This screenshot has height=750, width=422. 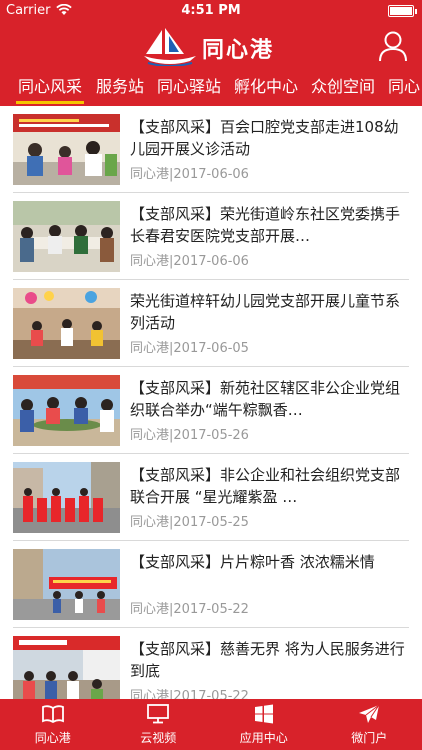 I want to click on news-title: 【支部风采】片片粽叶香 浓浓糯米情, so click(x=252, y=562).